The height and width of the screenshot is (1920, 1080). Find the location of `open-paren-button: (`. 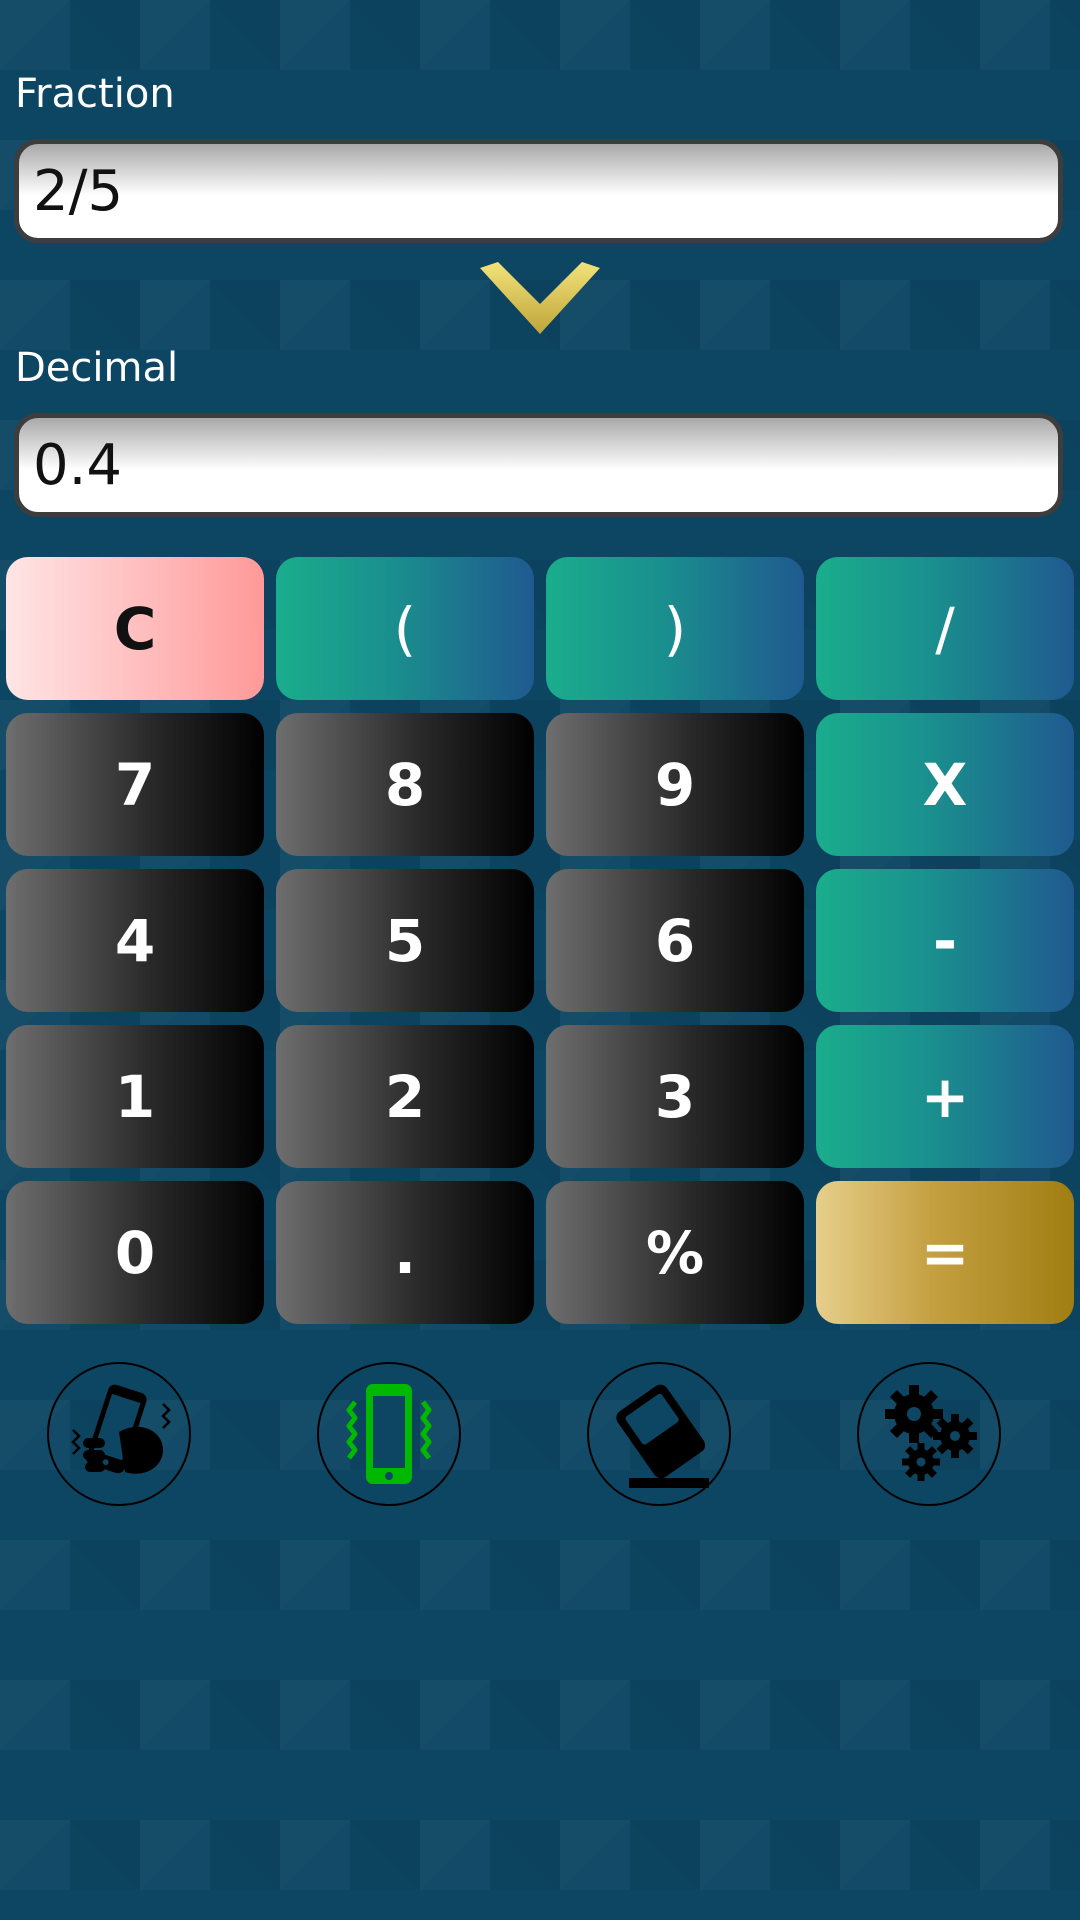

open-paren-button: ( is located at coordinates (405, 628).